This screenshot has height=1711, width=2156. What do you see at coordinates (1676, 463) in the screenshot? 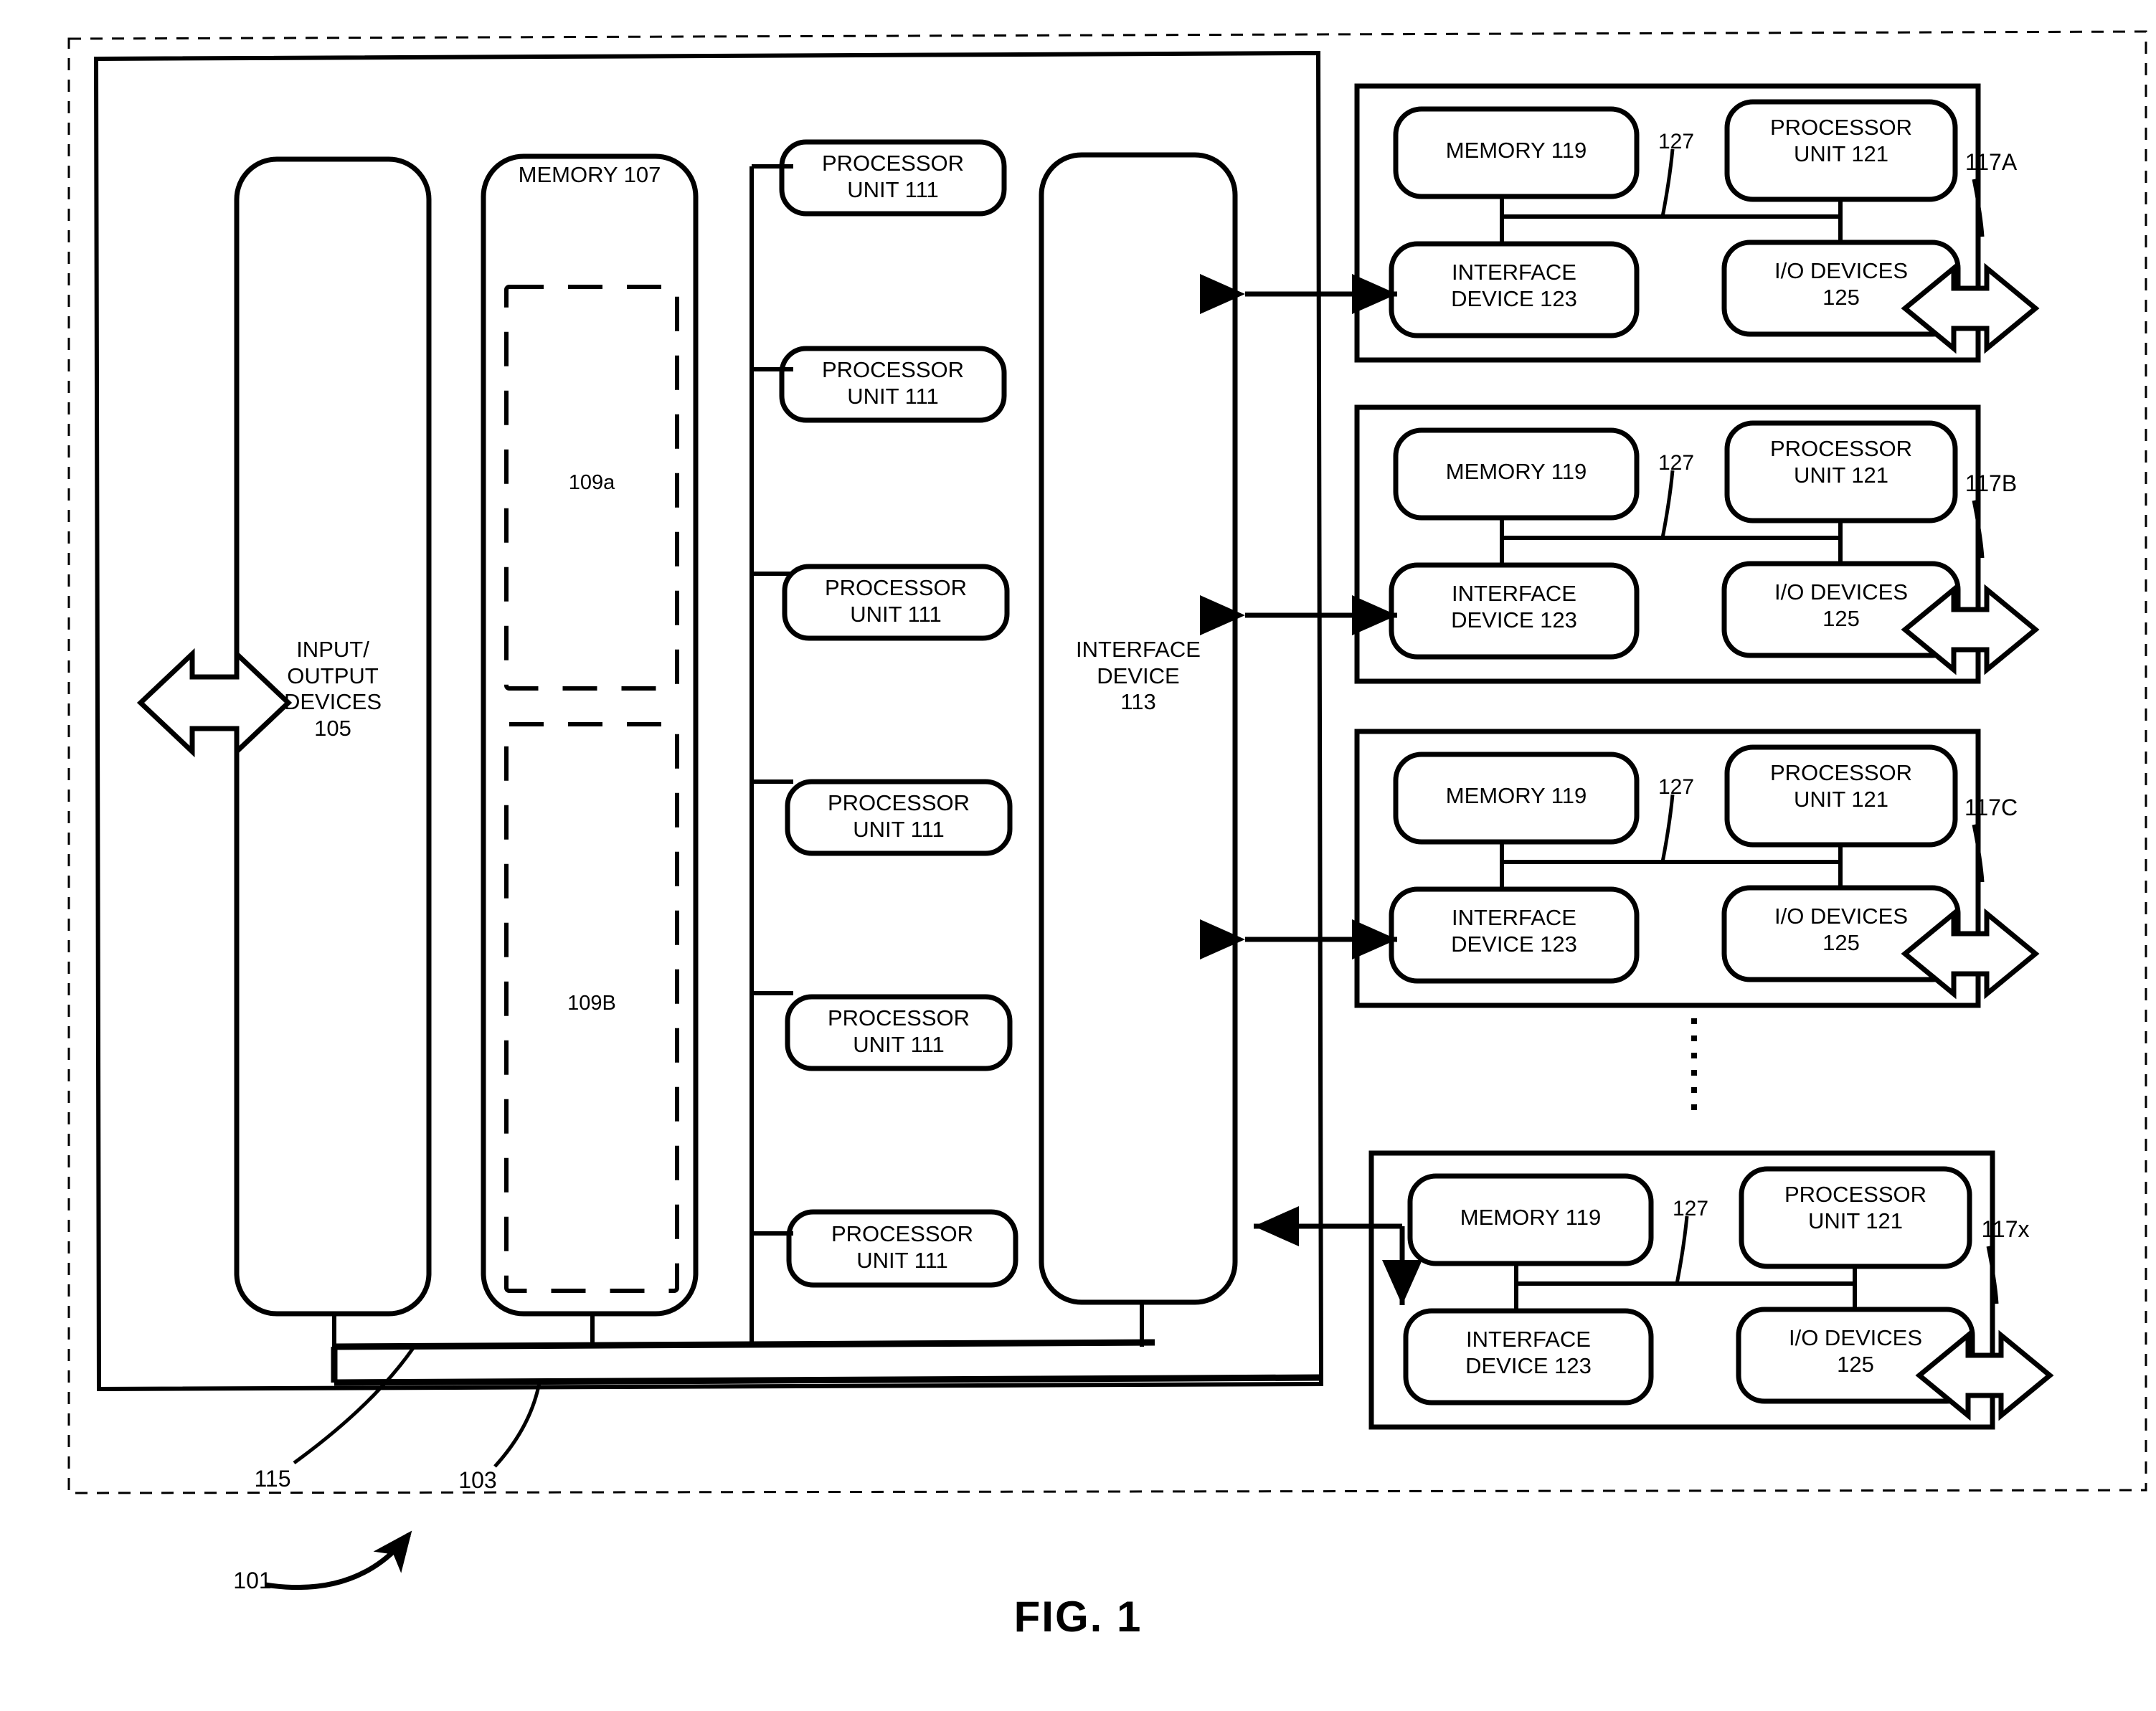
I see `node-117B-bus-127-ref: 127` at bounding box center [1676, 463].